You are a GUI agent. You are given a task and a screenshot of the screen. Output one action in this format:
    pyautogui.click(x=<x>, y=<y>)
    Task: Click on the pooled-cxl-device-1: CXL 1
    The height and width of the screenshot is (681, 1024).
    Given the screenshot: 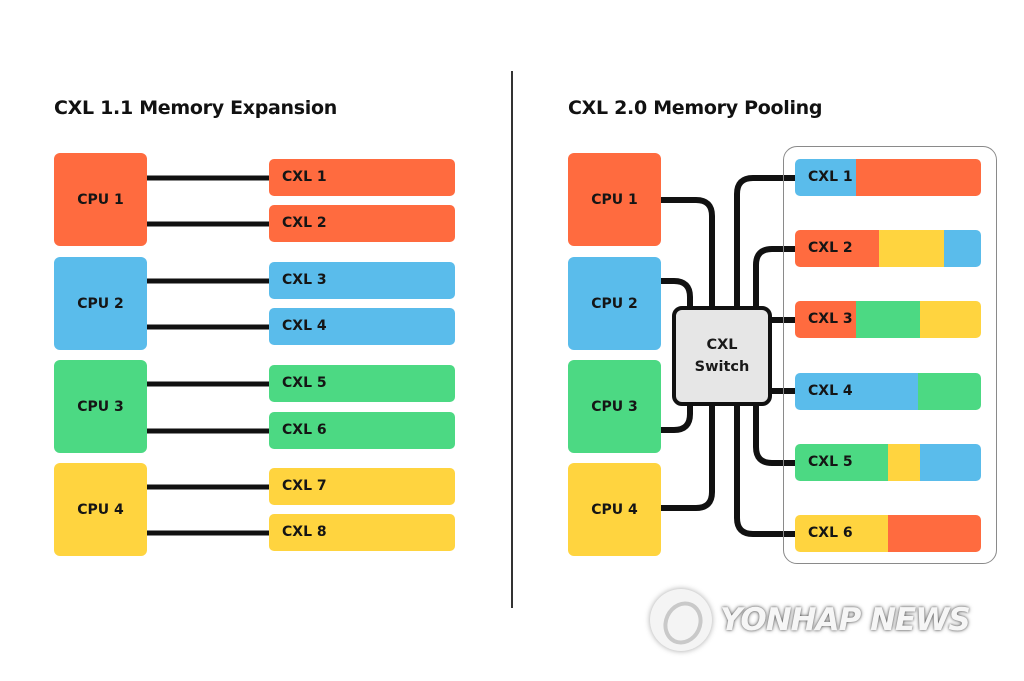 What is the action you would take?
    pyautogui.click(x=888, y=177)
    